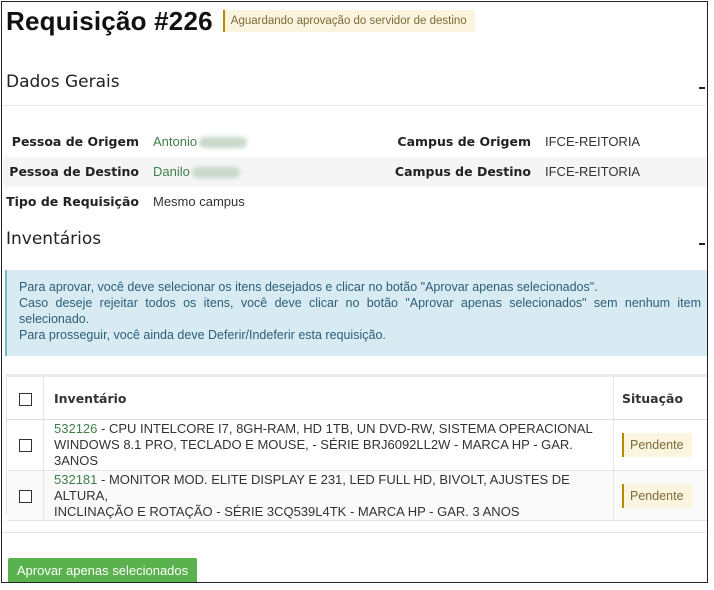 The height and width of the screenshot is (590, 714). What do you see at coordinates (72, 201) in the screenshot?
I see `tipo-requisicao-label: Tipo de Requisição` at bounding box center [72, 201].